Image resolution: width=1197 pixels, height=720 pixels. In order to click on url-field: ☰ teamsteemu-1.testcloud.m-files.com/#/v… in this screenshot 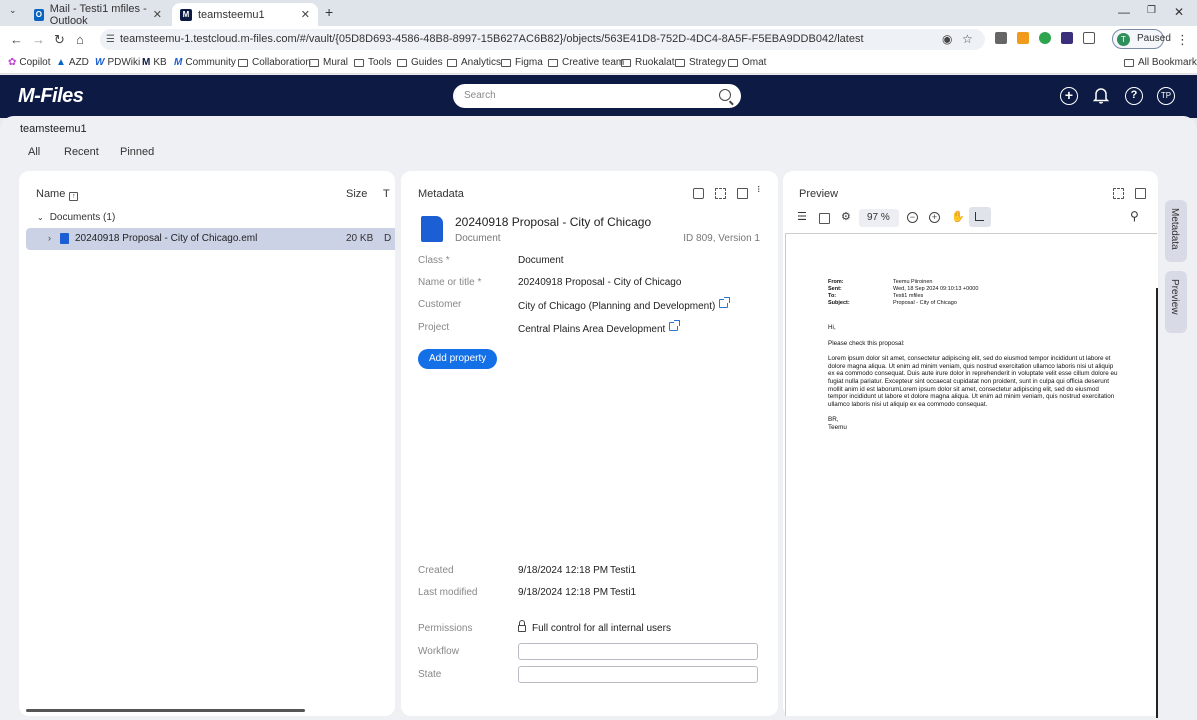, I will do `click(542, 39)`.